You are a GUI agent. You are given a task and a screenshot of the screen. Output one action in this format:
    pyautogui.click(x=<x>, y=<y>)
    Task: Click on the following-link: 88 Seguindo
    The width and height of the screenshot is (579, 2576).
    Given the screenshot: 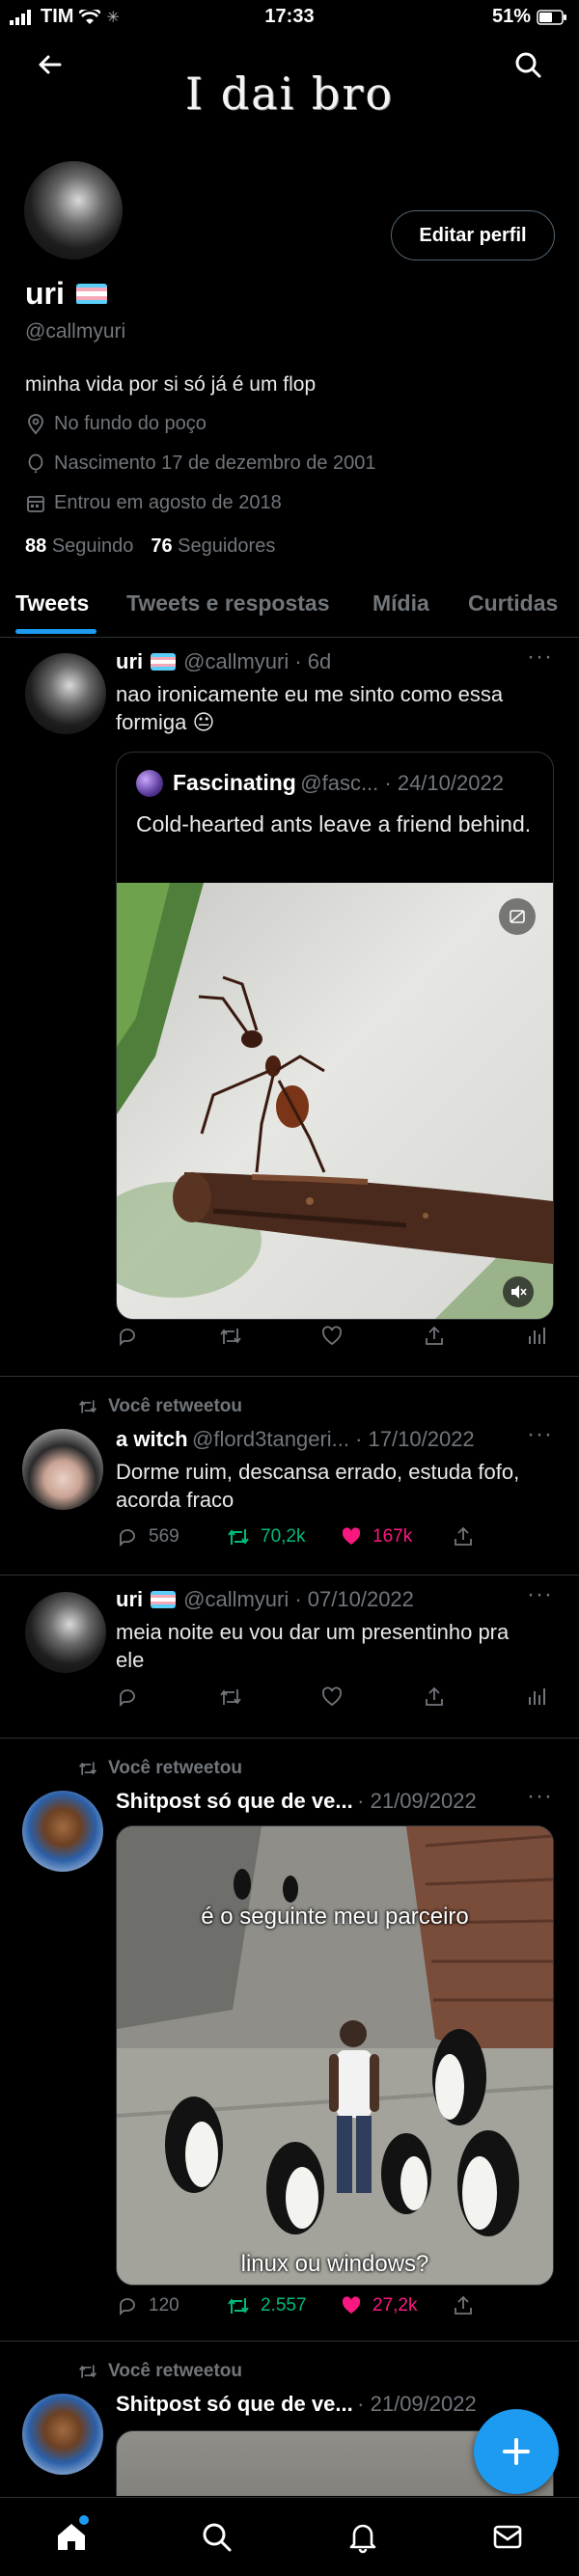 What is the action you would take?
    pyautogui.click(x=79, y=546)
    